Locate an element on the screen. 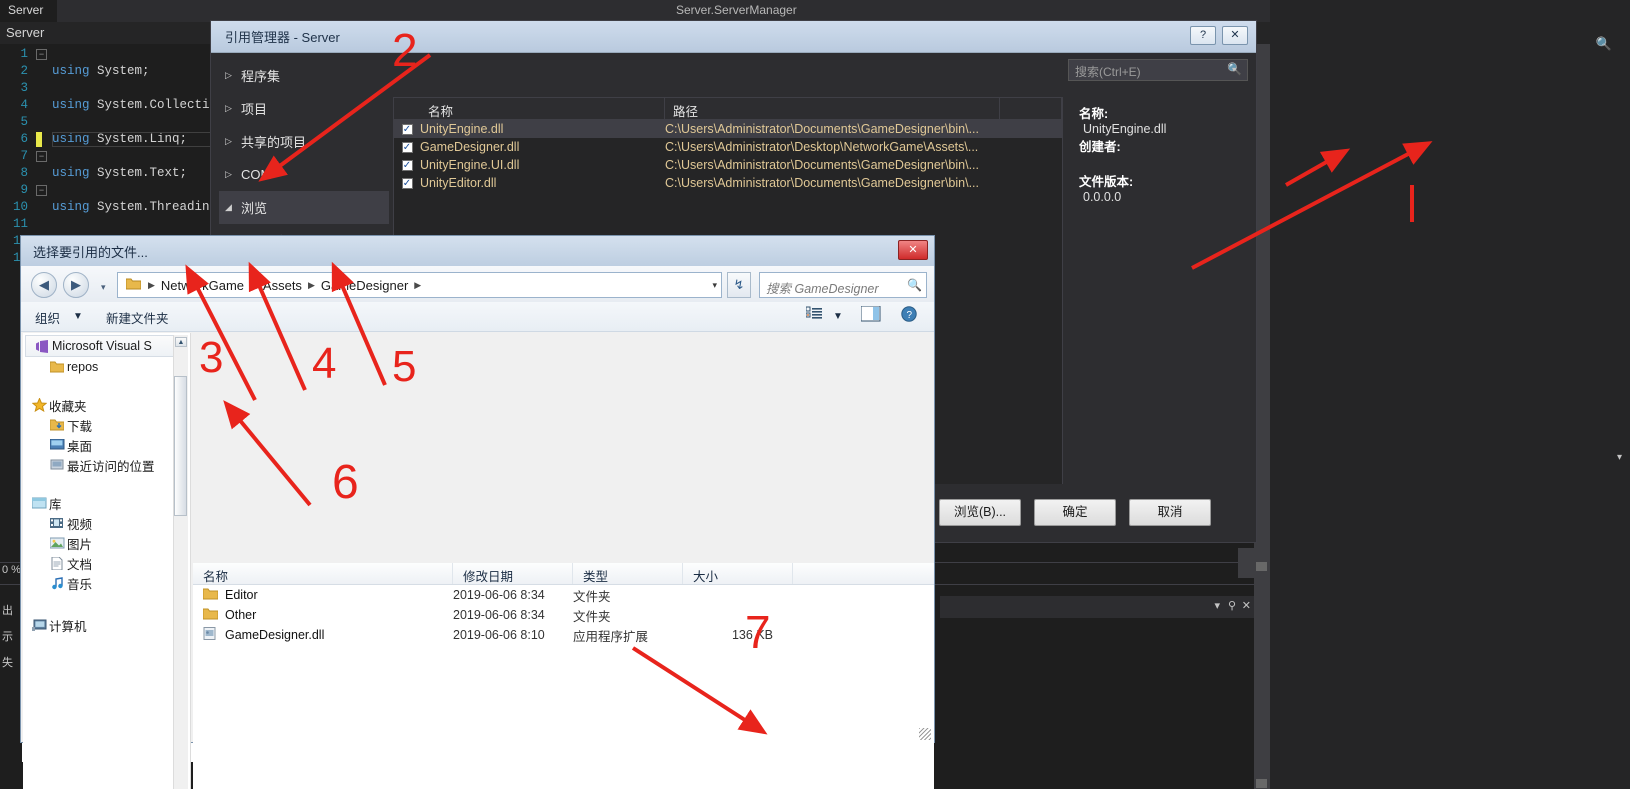 The height and width of the screenshot is (789, 1630). breadcrumb-item-assets: Assets is located at coordinates (282, 285).